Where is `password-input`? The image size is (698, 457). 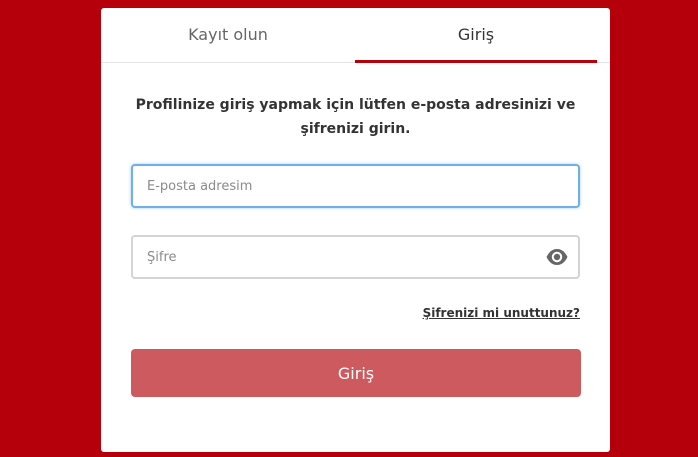
password-input is located at coordinates (355, 257).